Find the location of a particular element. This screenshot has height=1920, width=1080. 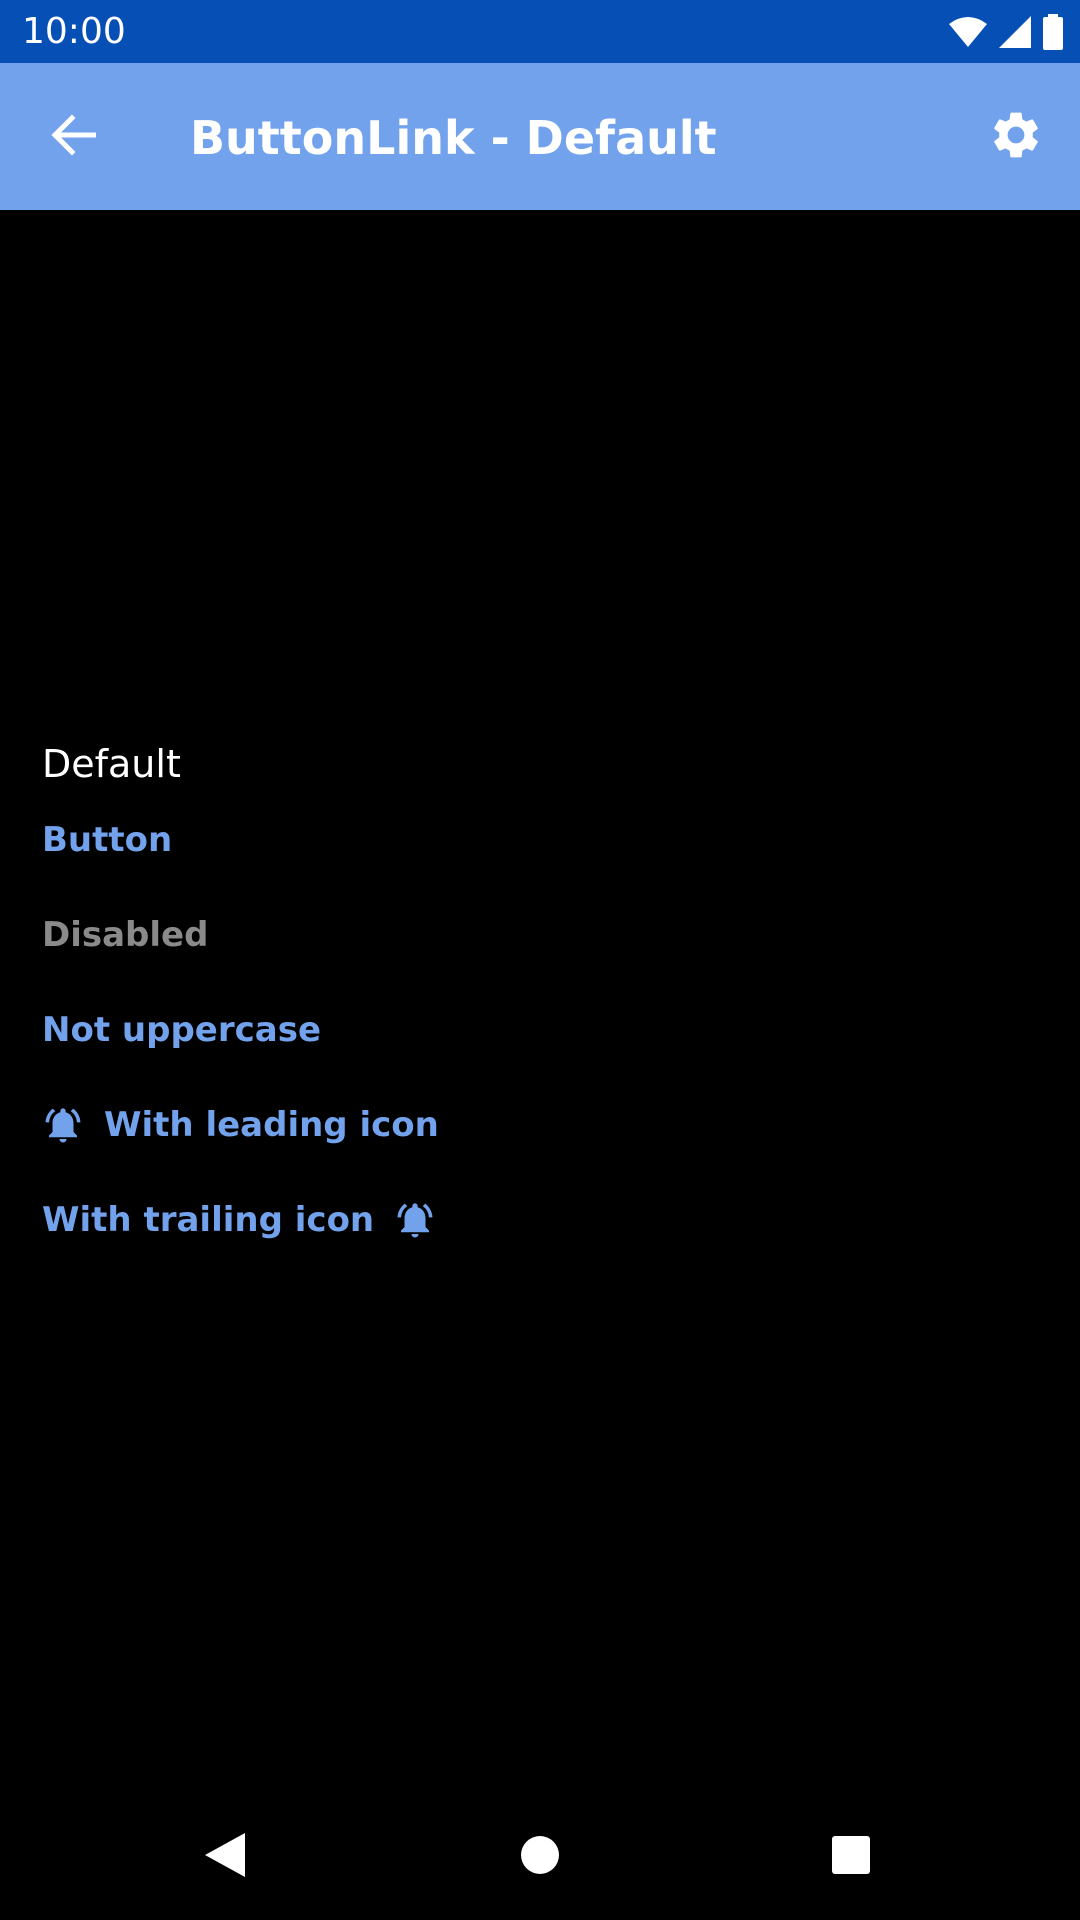

disabled-link: Disabled is located at coordinates (125, 935).